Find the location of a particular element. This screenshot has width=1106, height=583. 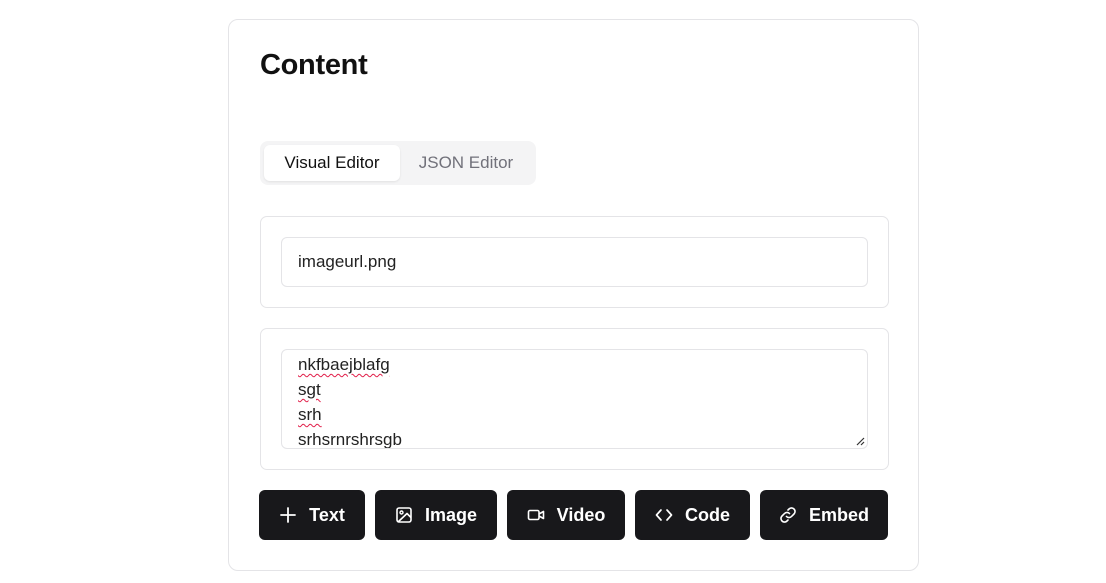

textarea-line: srh is located at coordinates (310, 414).